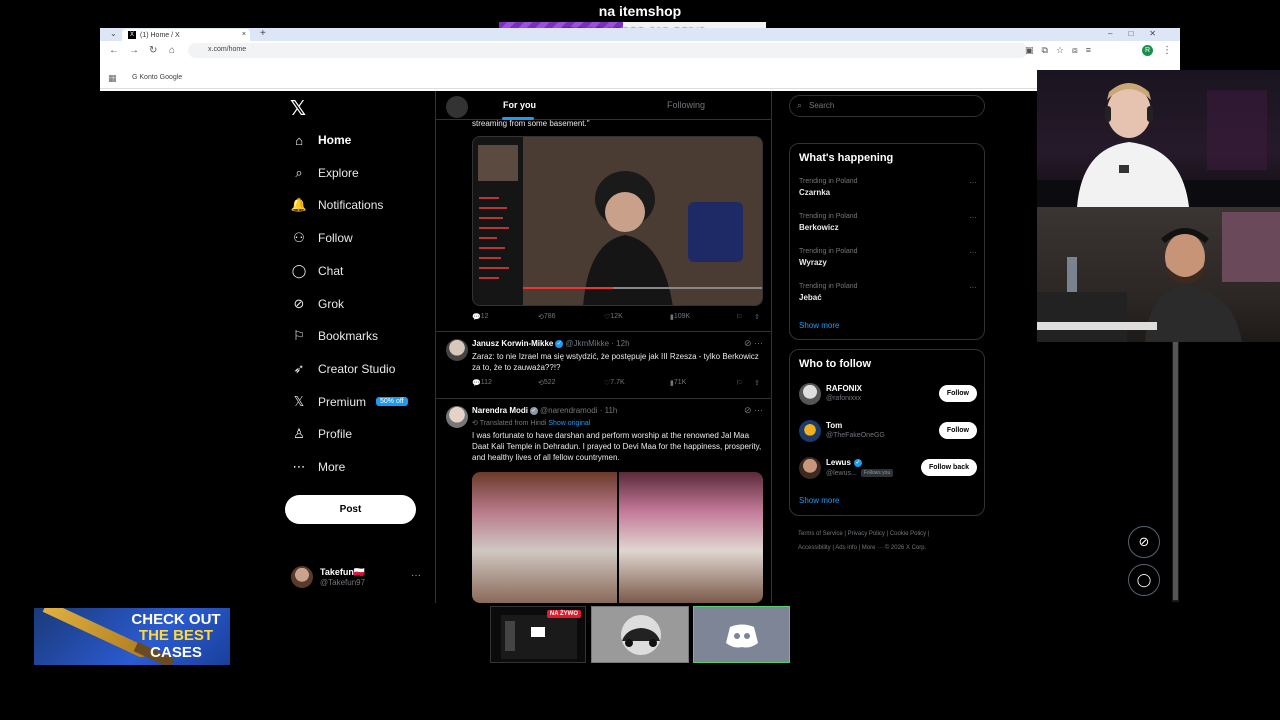 Image resolution: width=1280 pixels, height=720 pixels. Describe the element at coordinates (888, 222) in the screenshot. I see `trend-item: Trending in Poland Berkowicz ···` at that location.